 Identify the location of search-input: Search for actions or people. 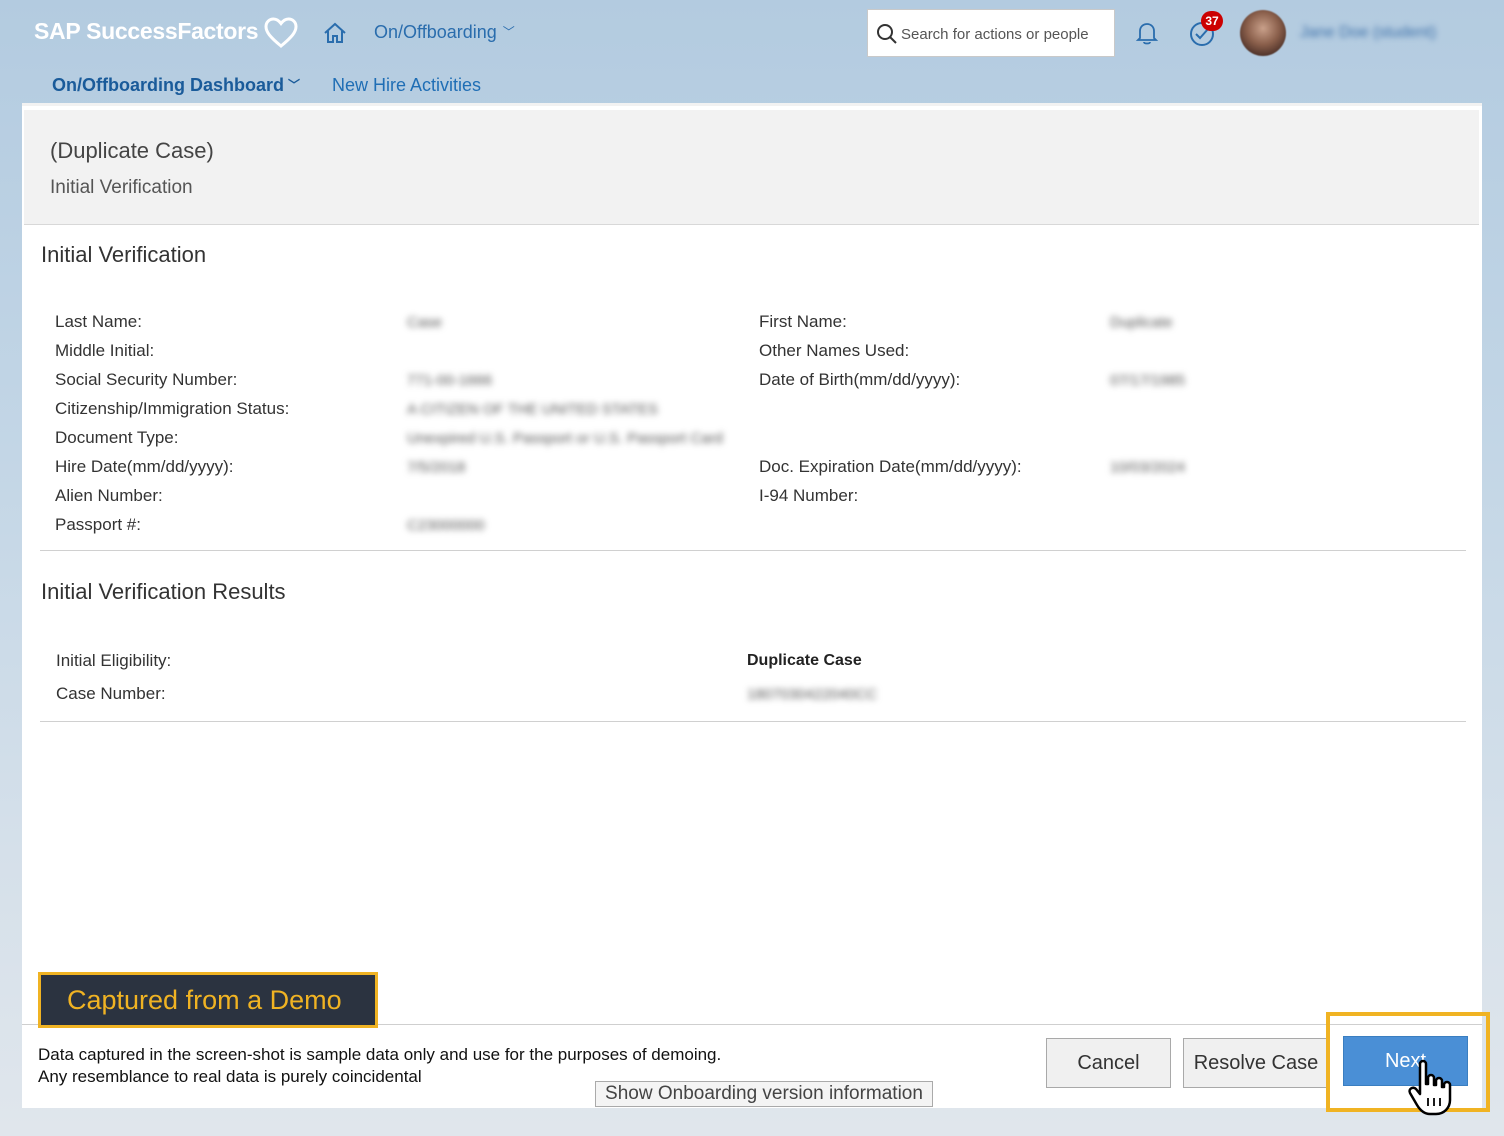
(991, 33).